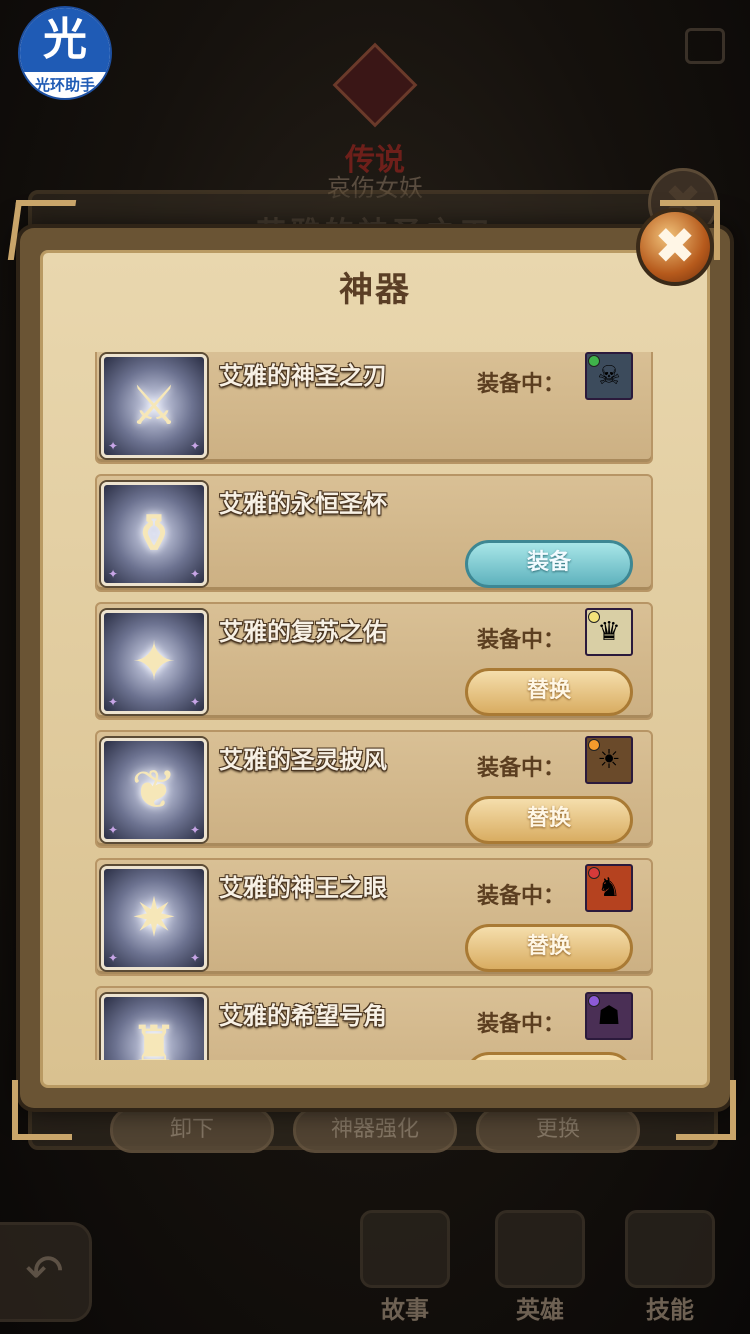 This screenshot has height=1334, width=750. Describe the element at coordinates (540, 1310) in the screenshot. I see `nav-hero-label: 英雄` at that location.